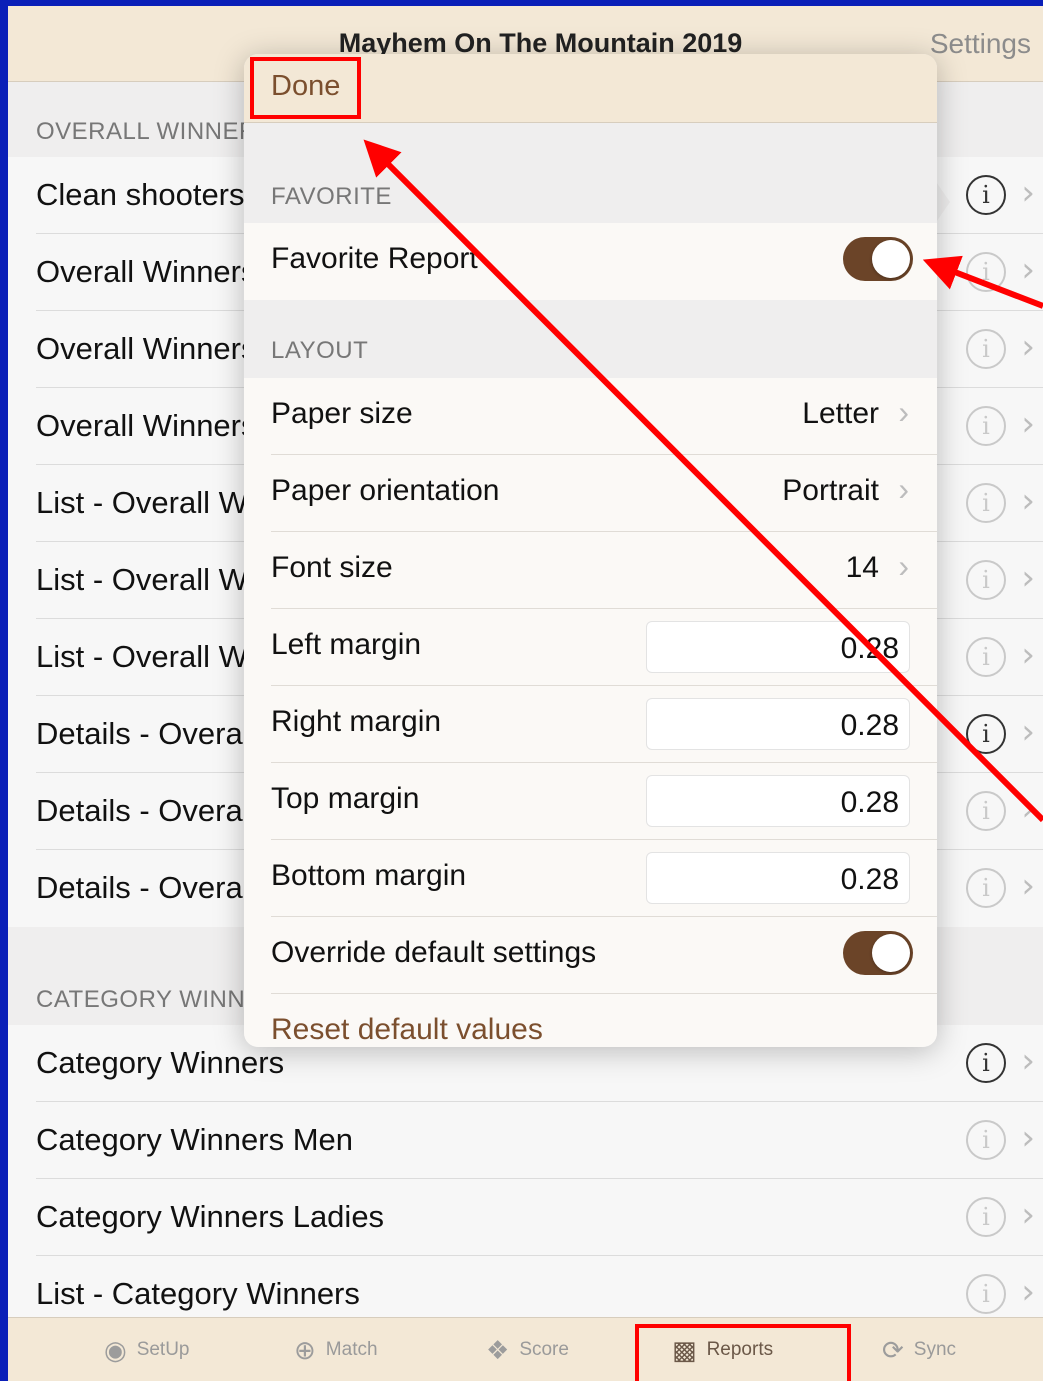  What do you see at coordinates (369, 875) in the screenshot?
I see `bottom-margin-label: Bottom margin` at bounding box center [369, 875].